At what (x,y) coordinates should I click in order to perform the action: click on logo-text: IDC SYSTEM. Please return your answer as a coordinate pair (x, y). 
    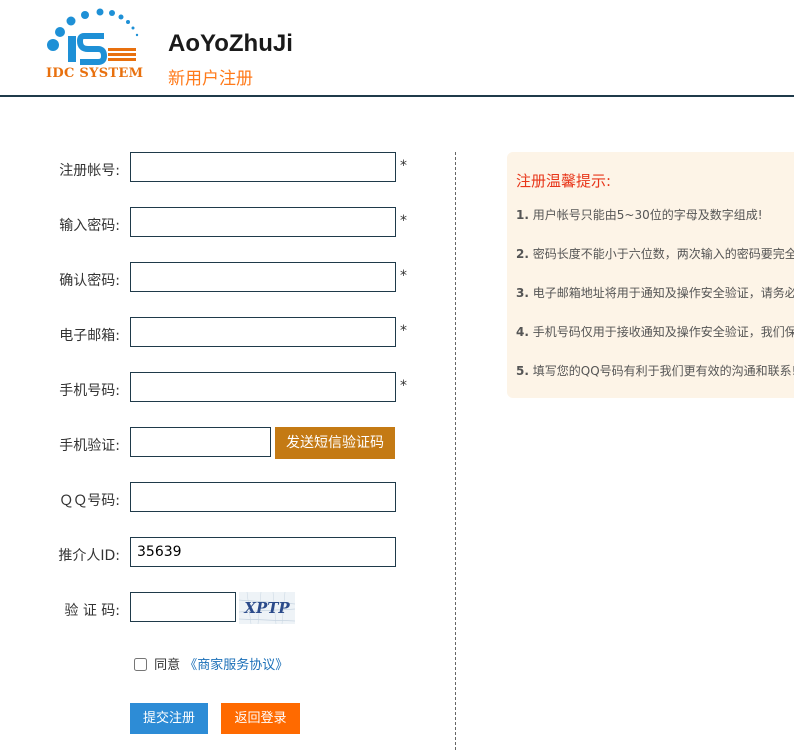
    Looking at the image, I should click on (95, 73).